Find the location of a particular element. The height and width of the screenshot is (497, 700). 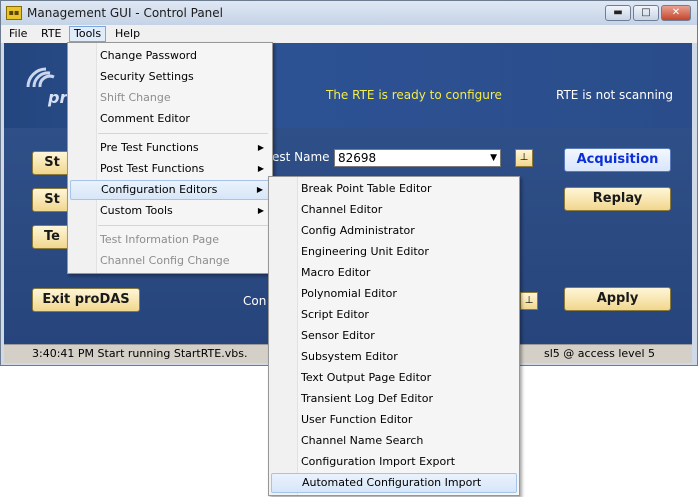

minimize-button: ▬ is located at coordinates (618, 13).